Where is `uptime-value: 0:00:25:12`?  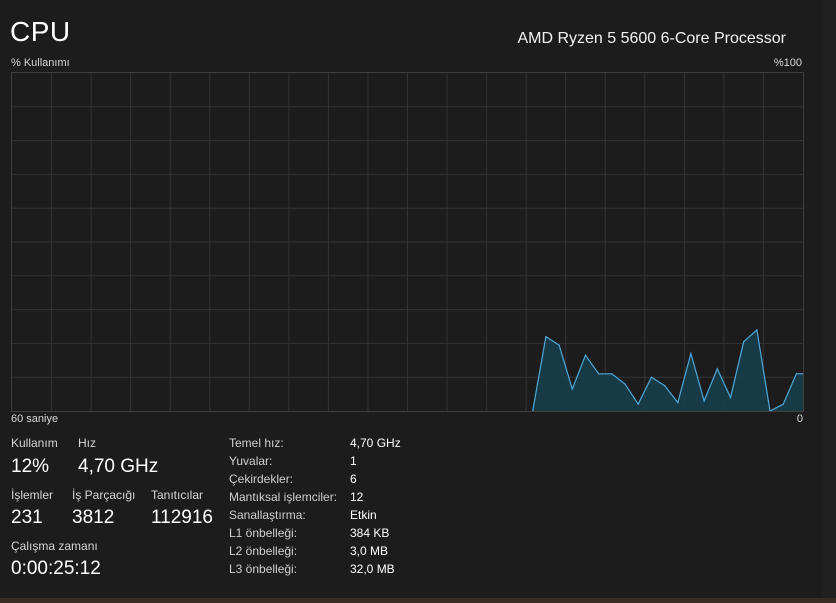
uptime-value: 0:00:25:12 is located at coordinates (56, 568).